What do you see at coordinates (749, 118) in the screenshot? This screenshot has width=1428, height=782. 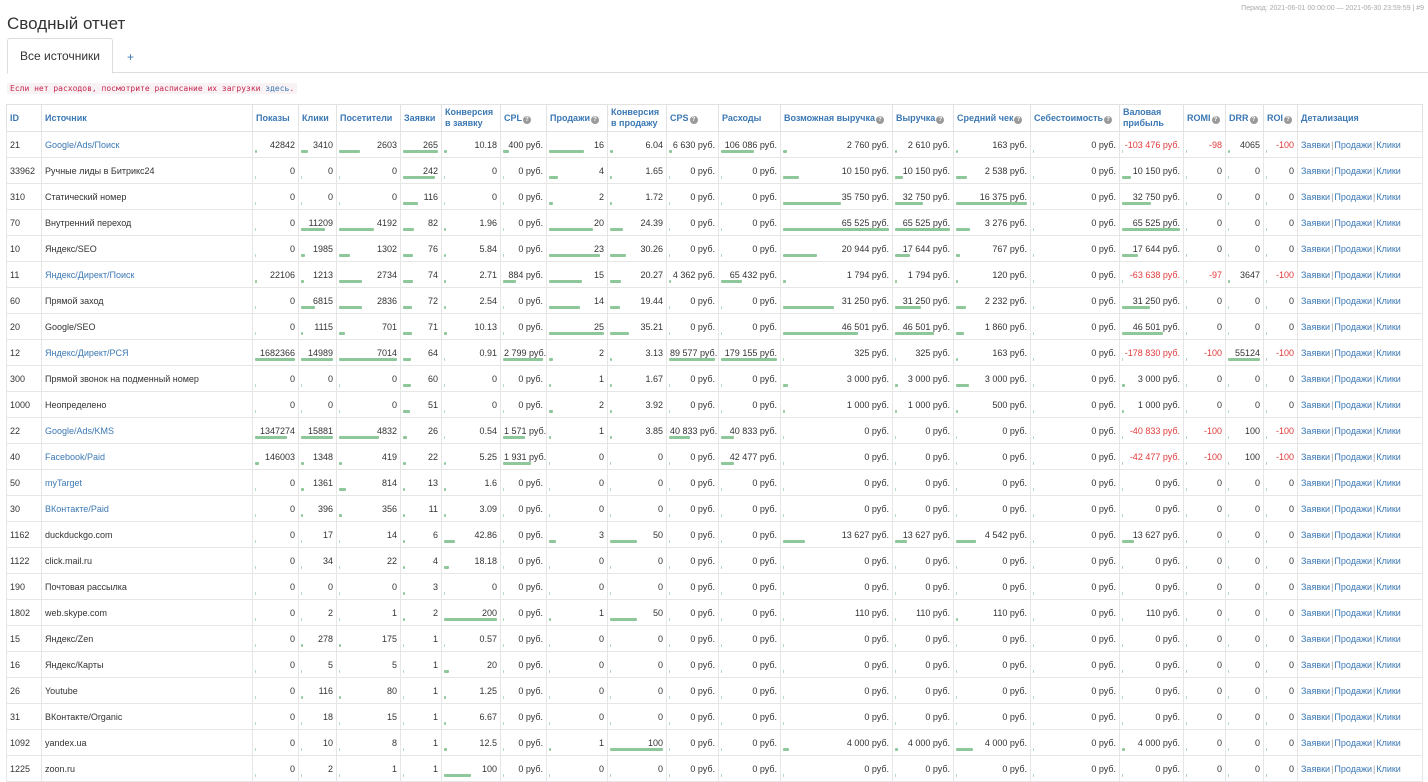 I see `column-header: Расходы` at bounding box center [749, 118].